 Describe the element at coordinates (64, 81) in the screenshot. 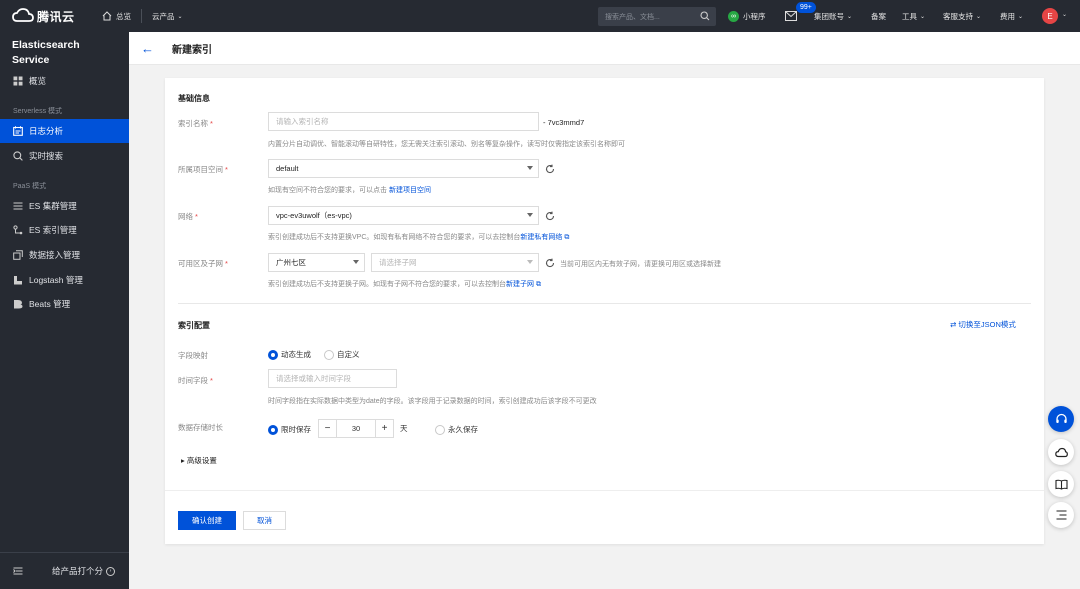

I see `sidebar-item-overview: 概览` at that location.